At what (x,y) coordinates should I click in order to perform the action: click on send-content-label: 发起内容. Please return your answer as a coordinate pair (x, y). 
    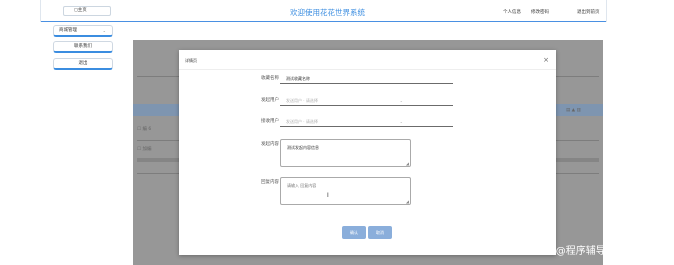
    Looking at the image, I should click on (270, 144).